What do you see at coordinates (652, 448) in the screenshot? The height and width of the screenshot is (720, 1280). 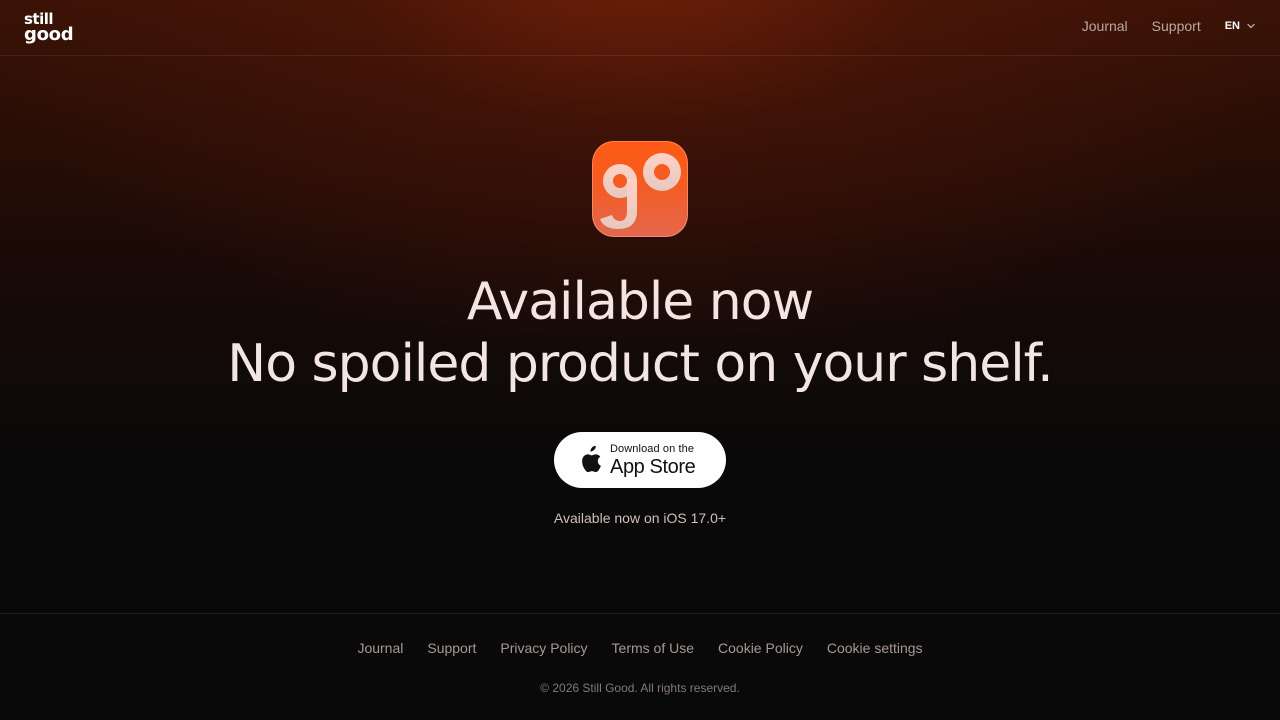 I see `app-store-small-label: Download on the` at bounding box center [652, 448].